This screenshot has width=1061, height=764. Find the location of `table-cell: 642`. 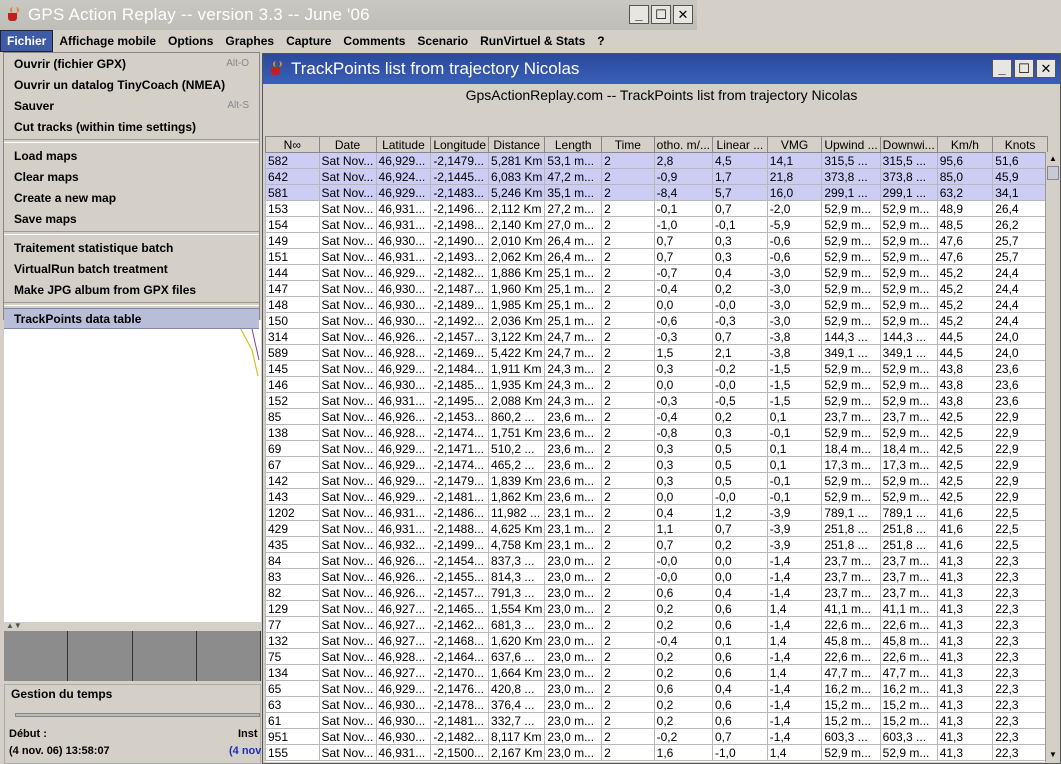

table-cell: 642 is located at coordinates (292, 176).